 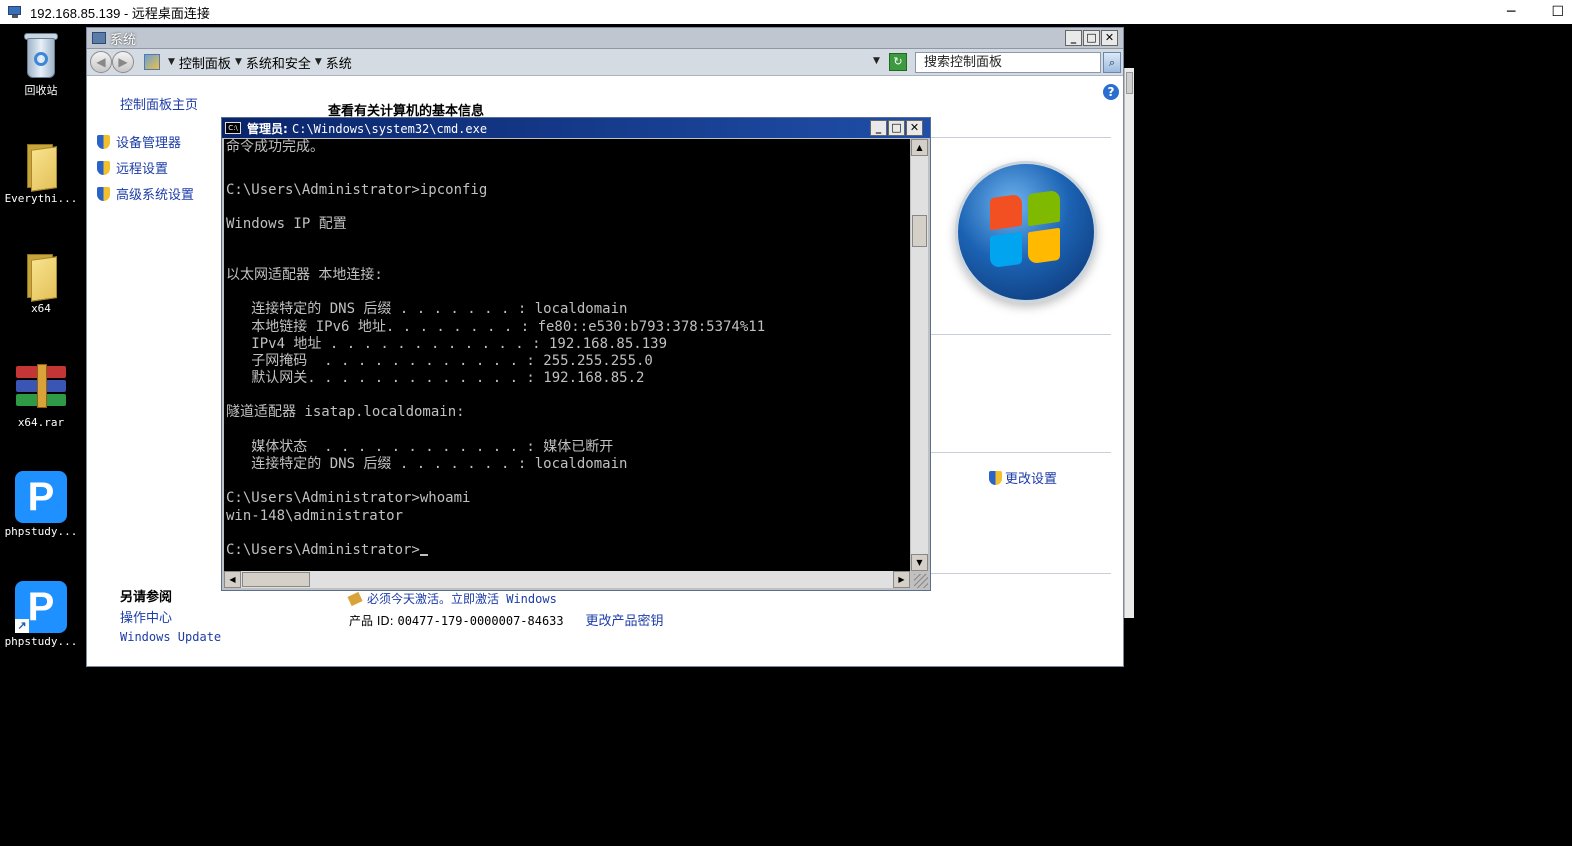 What do you see at coordinates (901, 579) in the screenshot?
I see `scroll-right-icon: ▶` at bounding box center [901, 579].